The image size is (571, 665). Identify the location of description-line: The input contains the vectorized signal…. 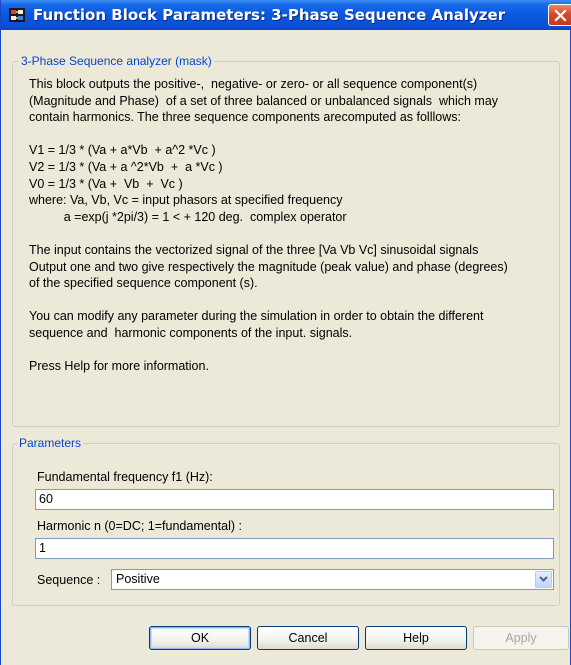
(254, 250).